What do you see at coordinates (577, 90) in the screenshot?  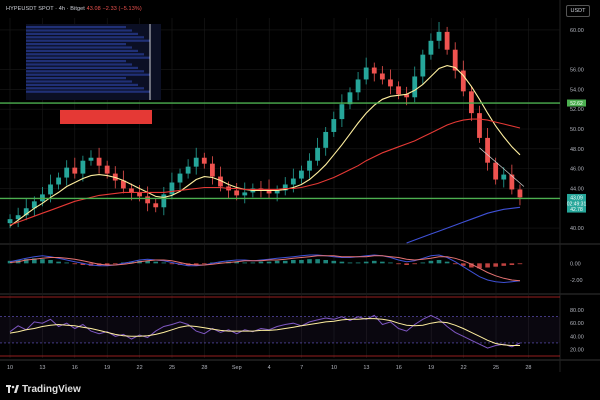 I see `y-tick-label: 54.00` at bounding box center [577, 90].